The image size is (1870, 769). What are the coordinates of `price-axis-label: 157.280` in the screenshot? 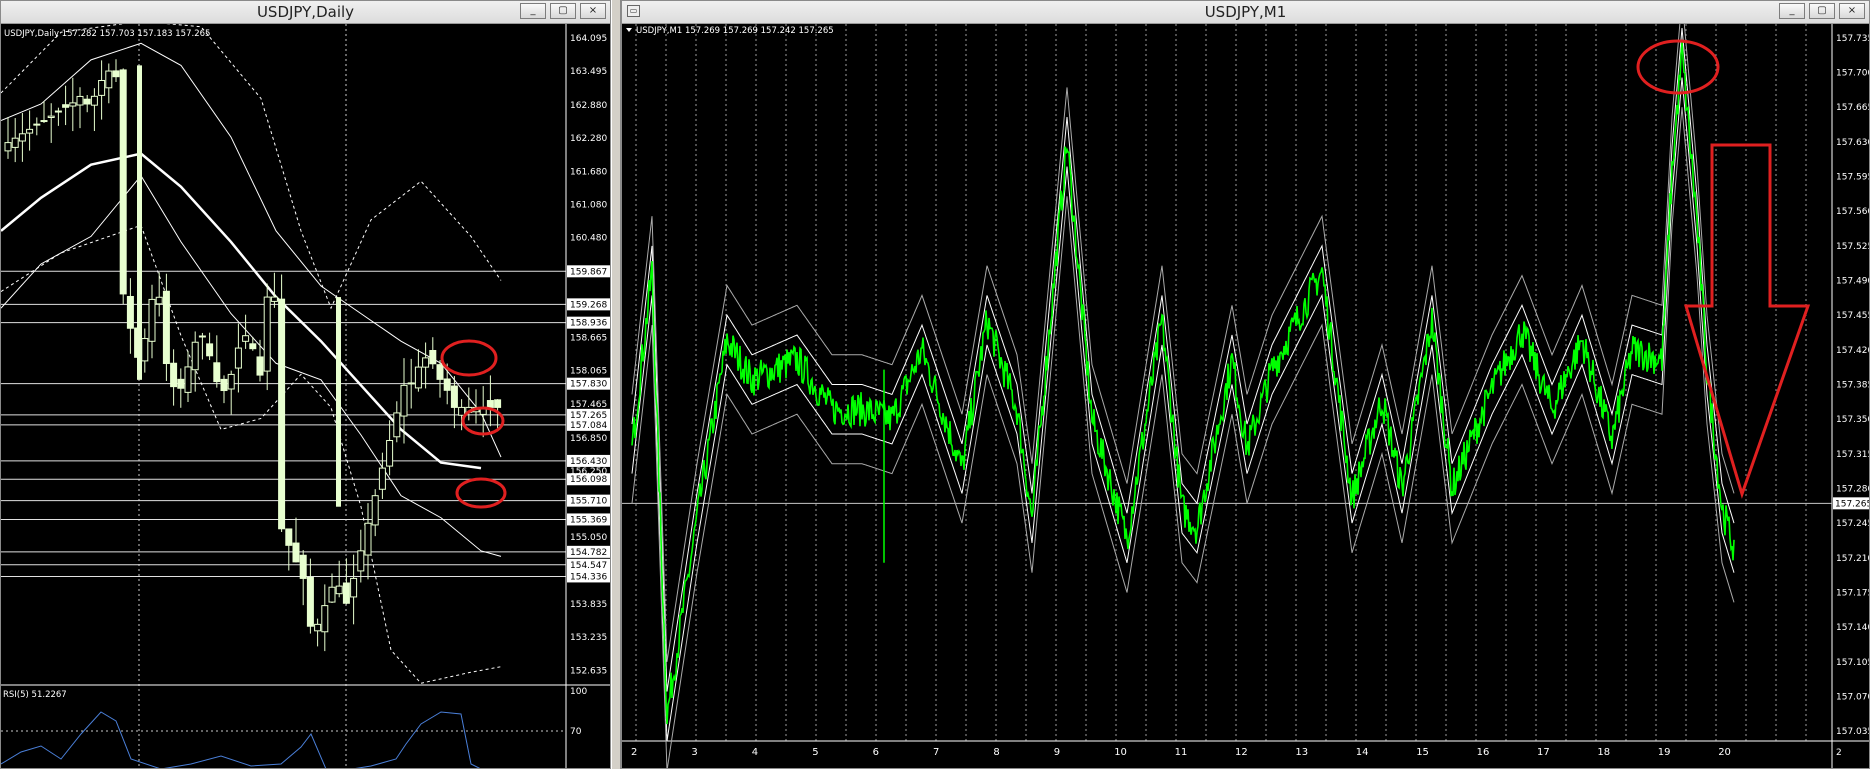 It's located at (1852, 489).